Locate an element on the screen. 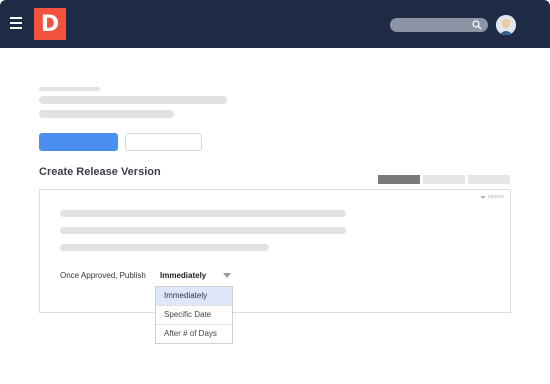 The width and height of the screenshot is (550, 384). search-icon is located at coordinates (477, 25).